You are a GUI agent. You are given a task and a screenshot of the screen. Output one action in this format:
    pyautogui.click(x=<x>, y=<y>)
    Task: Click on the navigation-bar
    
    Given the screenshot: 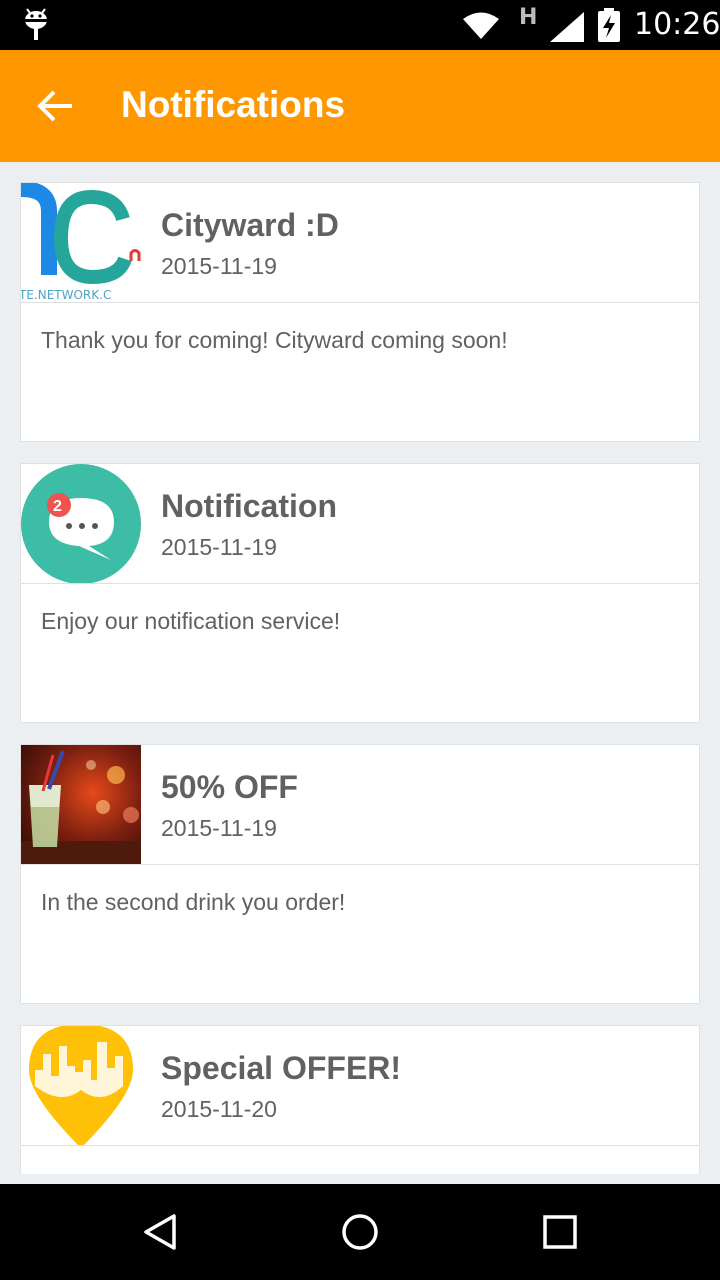 What is the action you would take?
    pyautogui.click(x=360, y=1232)
    